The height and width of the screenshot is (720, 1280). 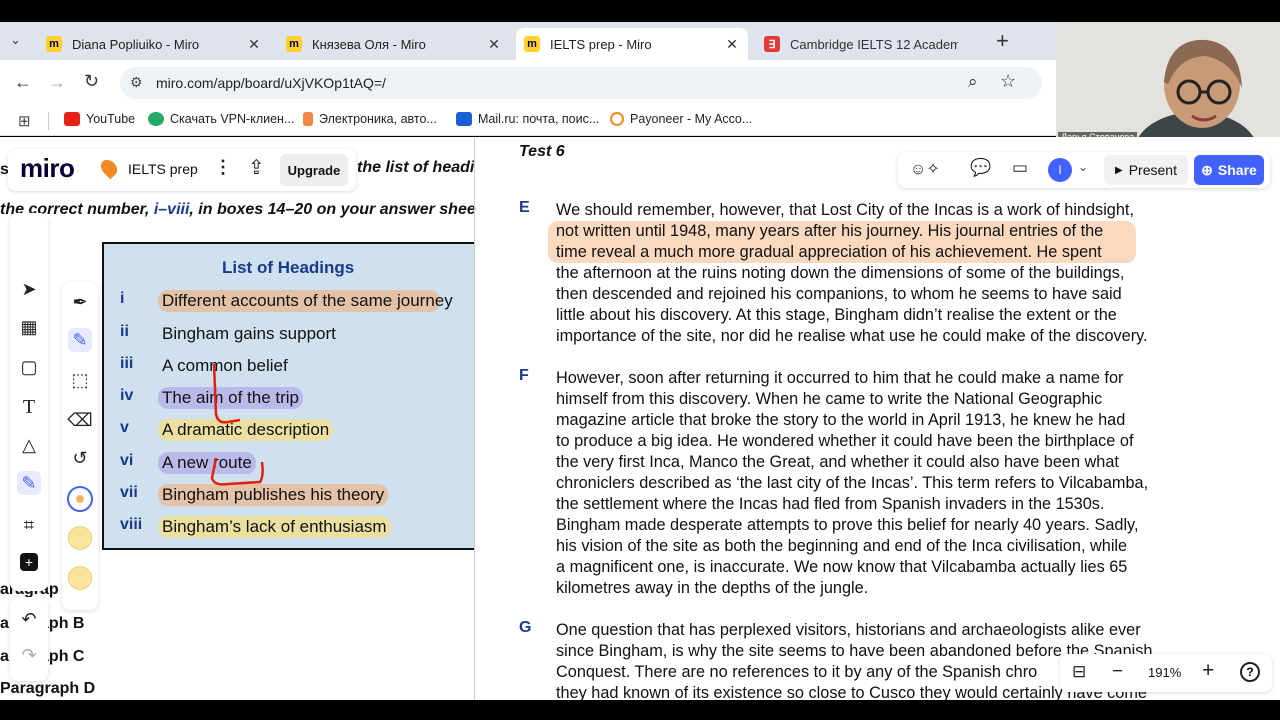 What do you see at coordinates (1119, 170) in the screenshot?
I see `play-icon: ▶` at bounding box center [1119, 170].